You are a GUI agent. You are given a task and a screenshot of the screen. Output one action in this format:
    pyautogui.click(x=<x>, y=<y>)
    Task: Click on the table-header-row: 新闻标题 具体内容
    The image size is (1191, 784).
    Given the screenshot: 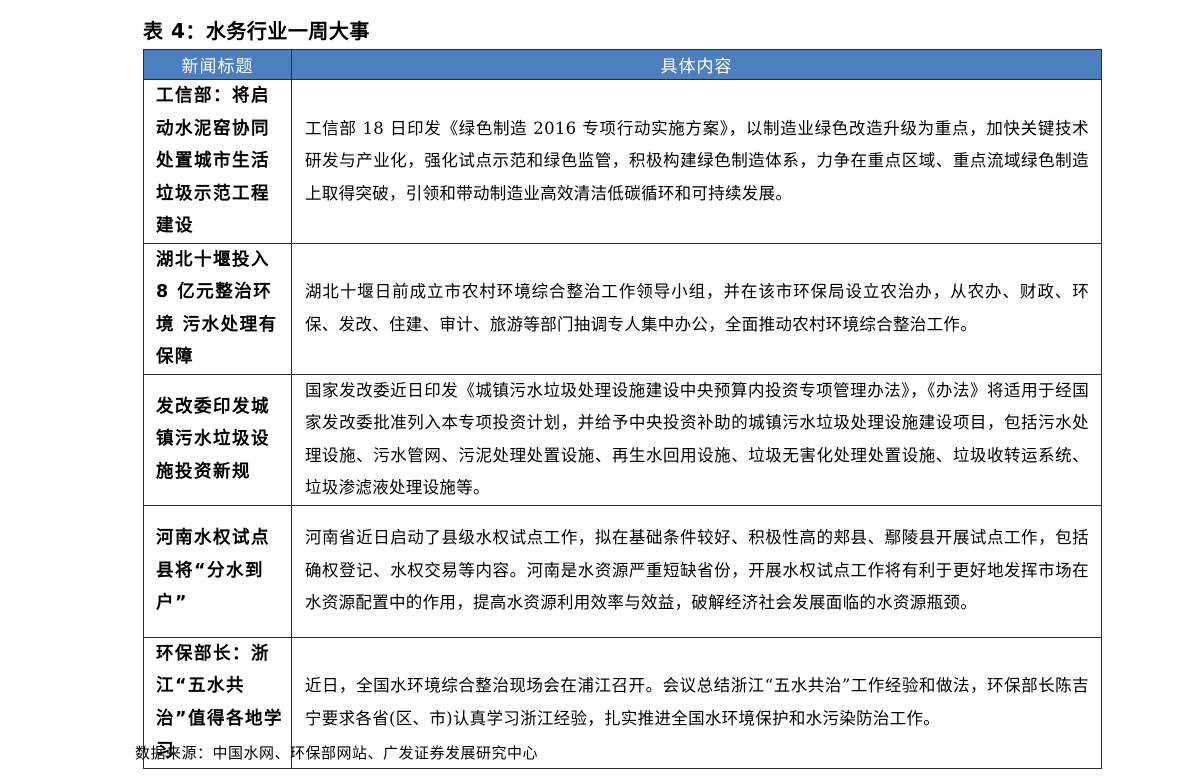 What is the action you would take?
    pyautogui.click(x=622, y=64)
    